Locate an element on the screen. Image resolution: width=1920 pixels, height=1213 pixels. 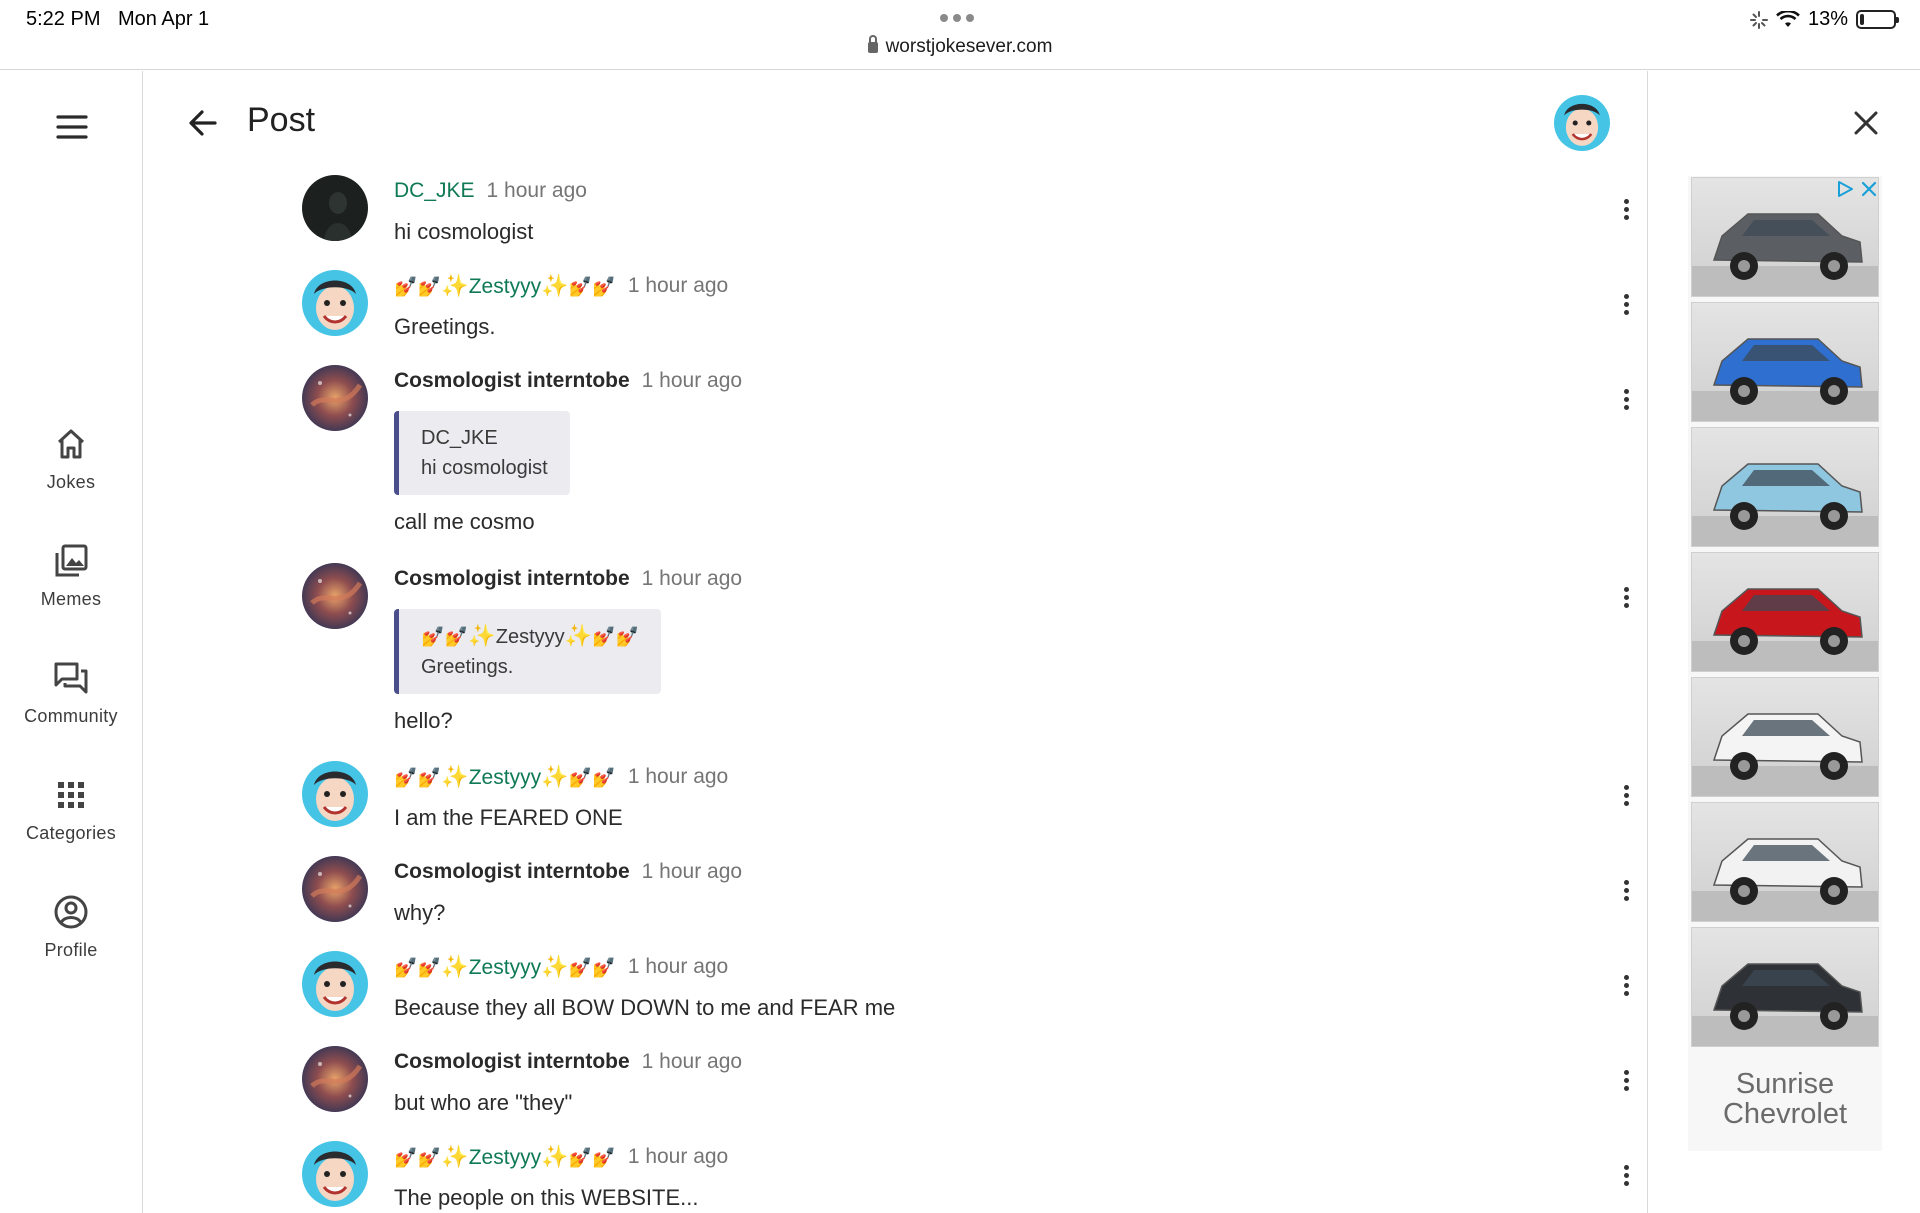
ad-brand-name: Sunrise Chevrolet is located at coordinates (1785, 1099).